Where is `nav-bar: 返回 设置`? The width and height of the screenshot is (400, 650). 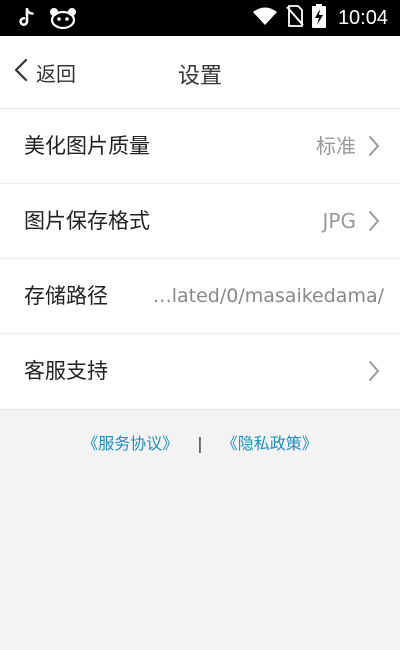
nav-bar: 返回 设置 is located at coordinates (200, 72).